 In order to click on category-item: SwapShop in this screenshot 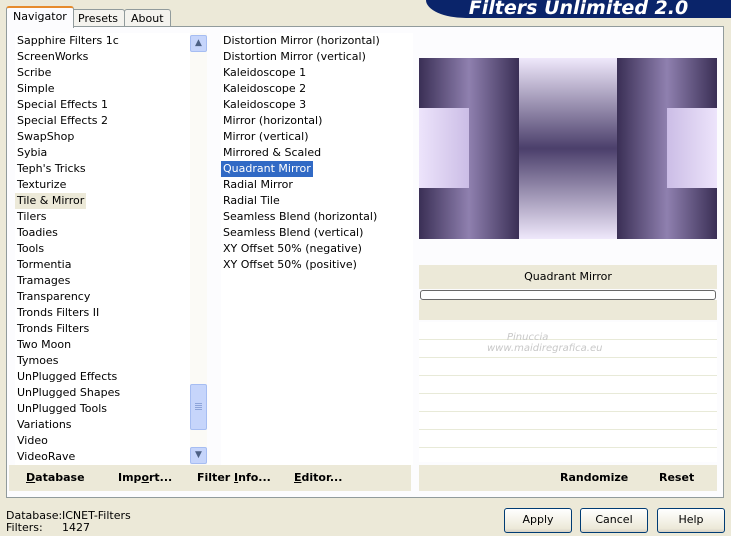, I will do `click(45, 137)`.